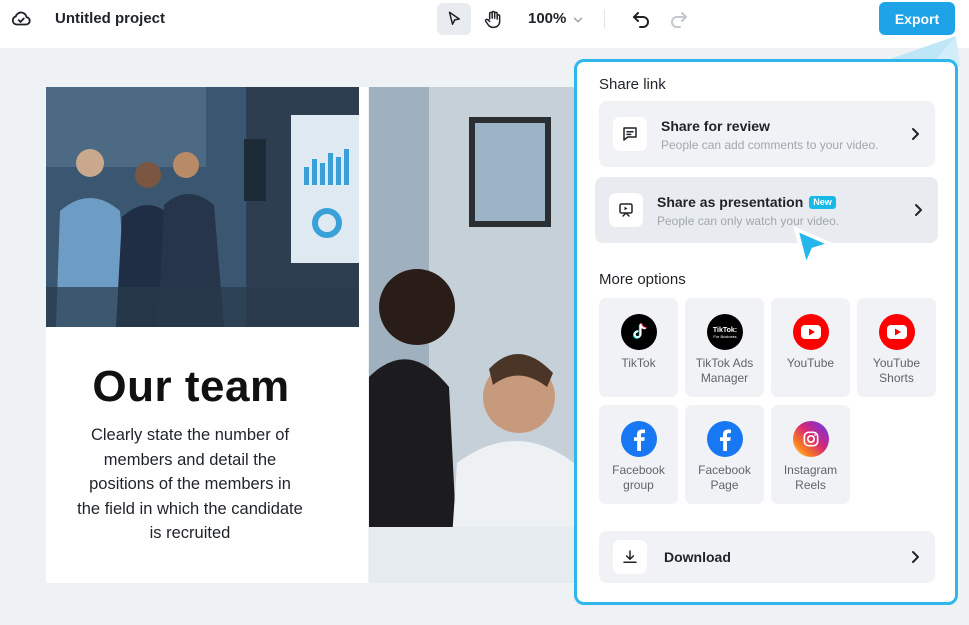 This screenshot has height=625, width=969. I want to click on option-label: Facebook group, so click(638, 477).